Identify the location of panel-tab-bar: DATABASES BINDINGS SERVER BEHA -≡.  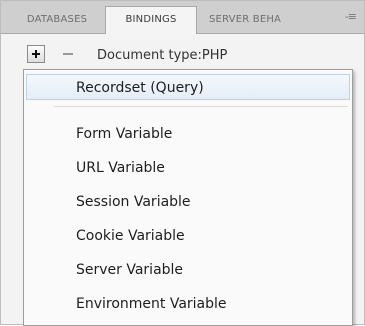
(182, 17).